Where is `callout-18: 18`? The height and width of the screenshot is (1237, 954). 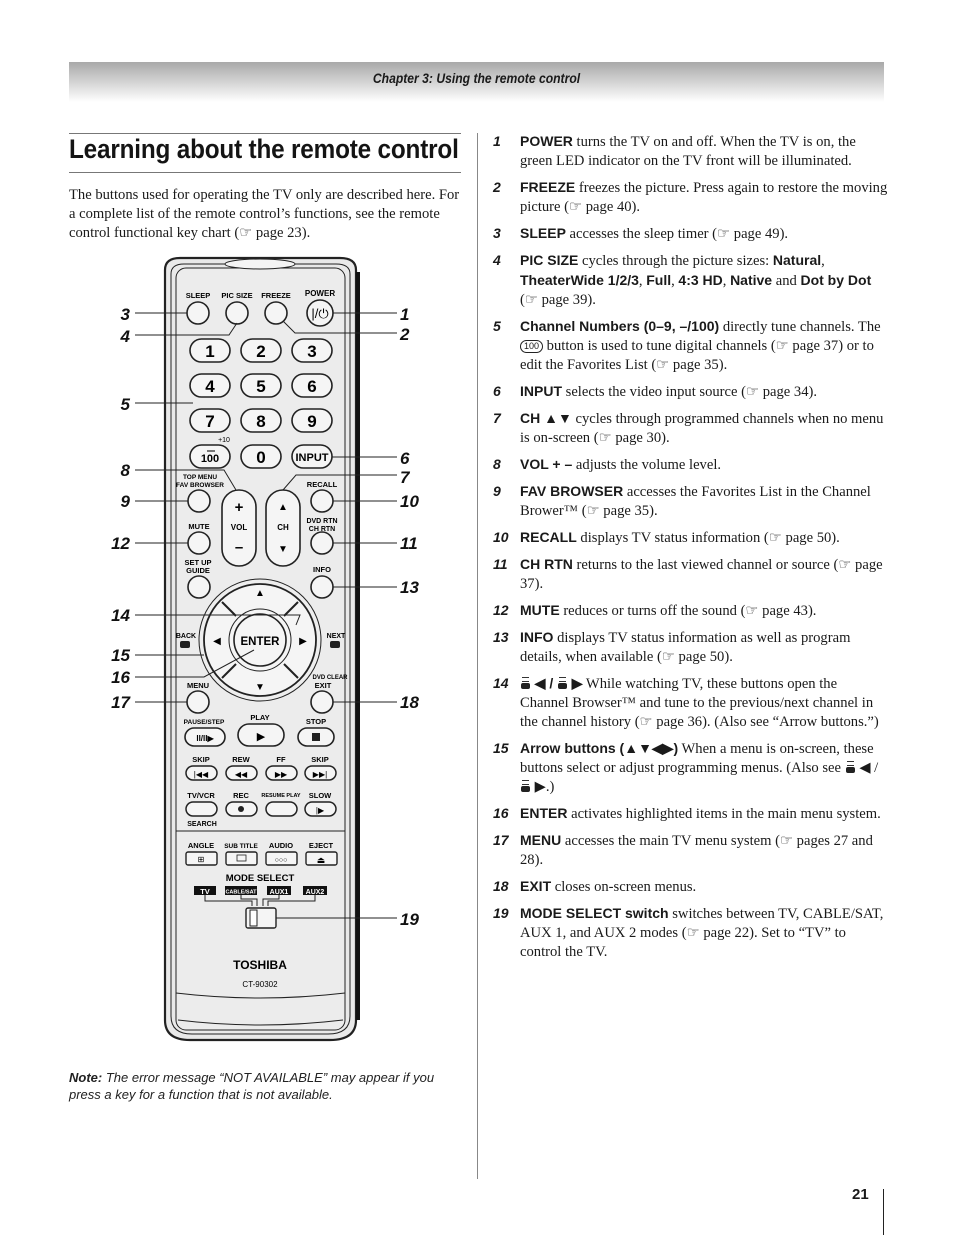
callout-18: 18 is located at coordinates (409, 702).